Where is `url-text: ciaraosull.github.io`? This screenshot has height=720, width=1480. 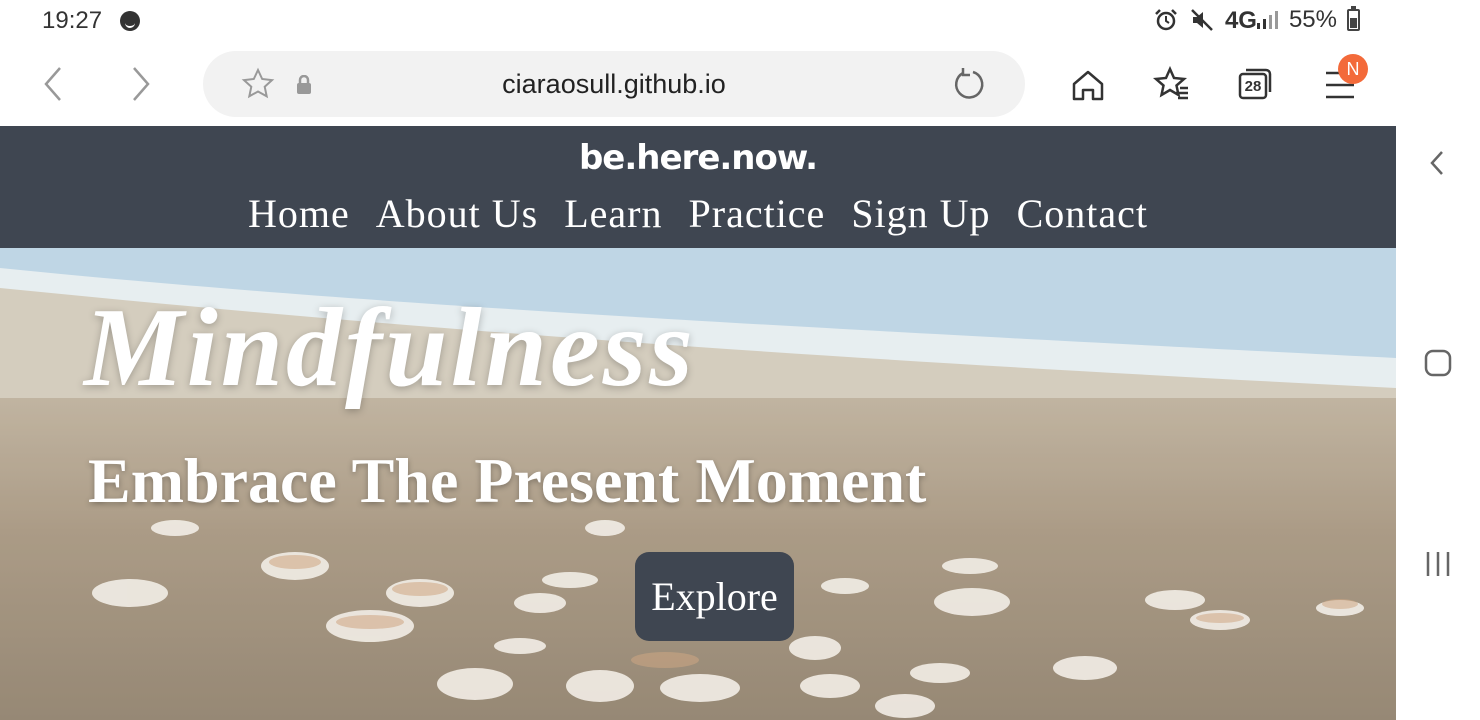
url-text: ciaraosull.github.io is located at coordinates (614, 84).